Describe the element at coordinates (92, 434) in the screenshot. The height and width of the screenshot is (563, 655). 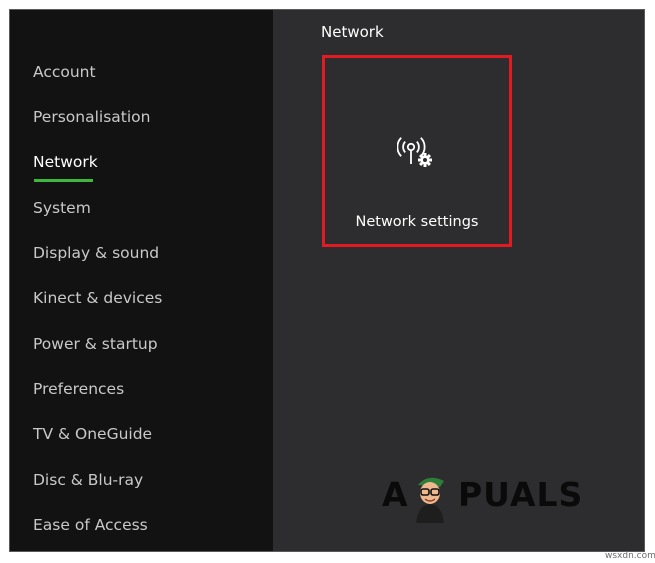
I see `sidebar-item-tv-oneguide: TV & OneGuide` at that location.